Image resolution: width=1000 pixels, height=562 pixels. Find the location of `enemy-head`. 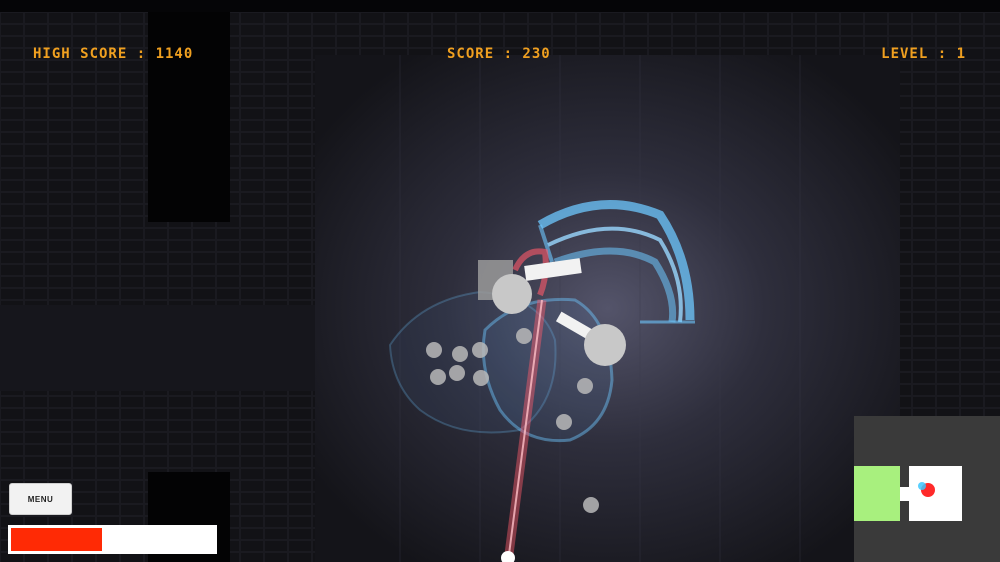

enemy-head is located at coordinates (605, 345).